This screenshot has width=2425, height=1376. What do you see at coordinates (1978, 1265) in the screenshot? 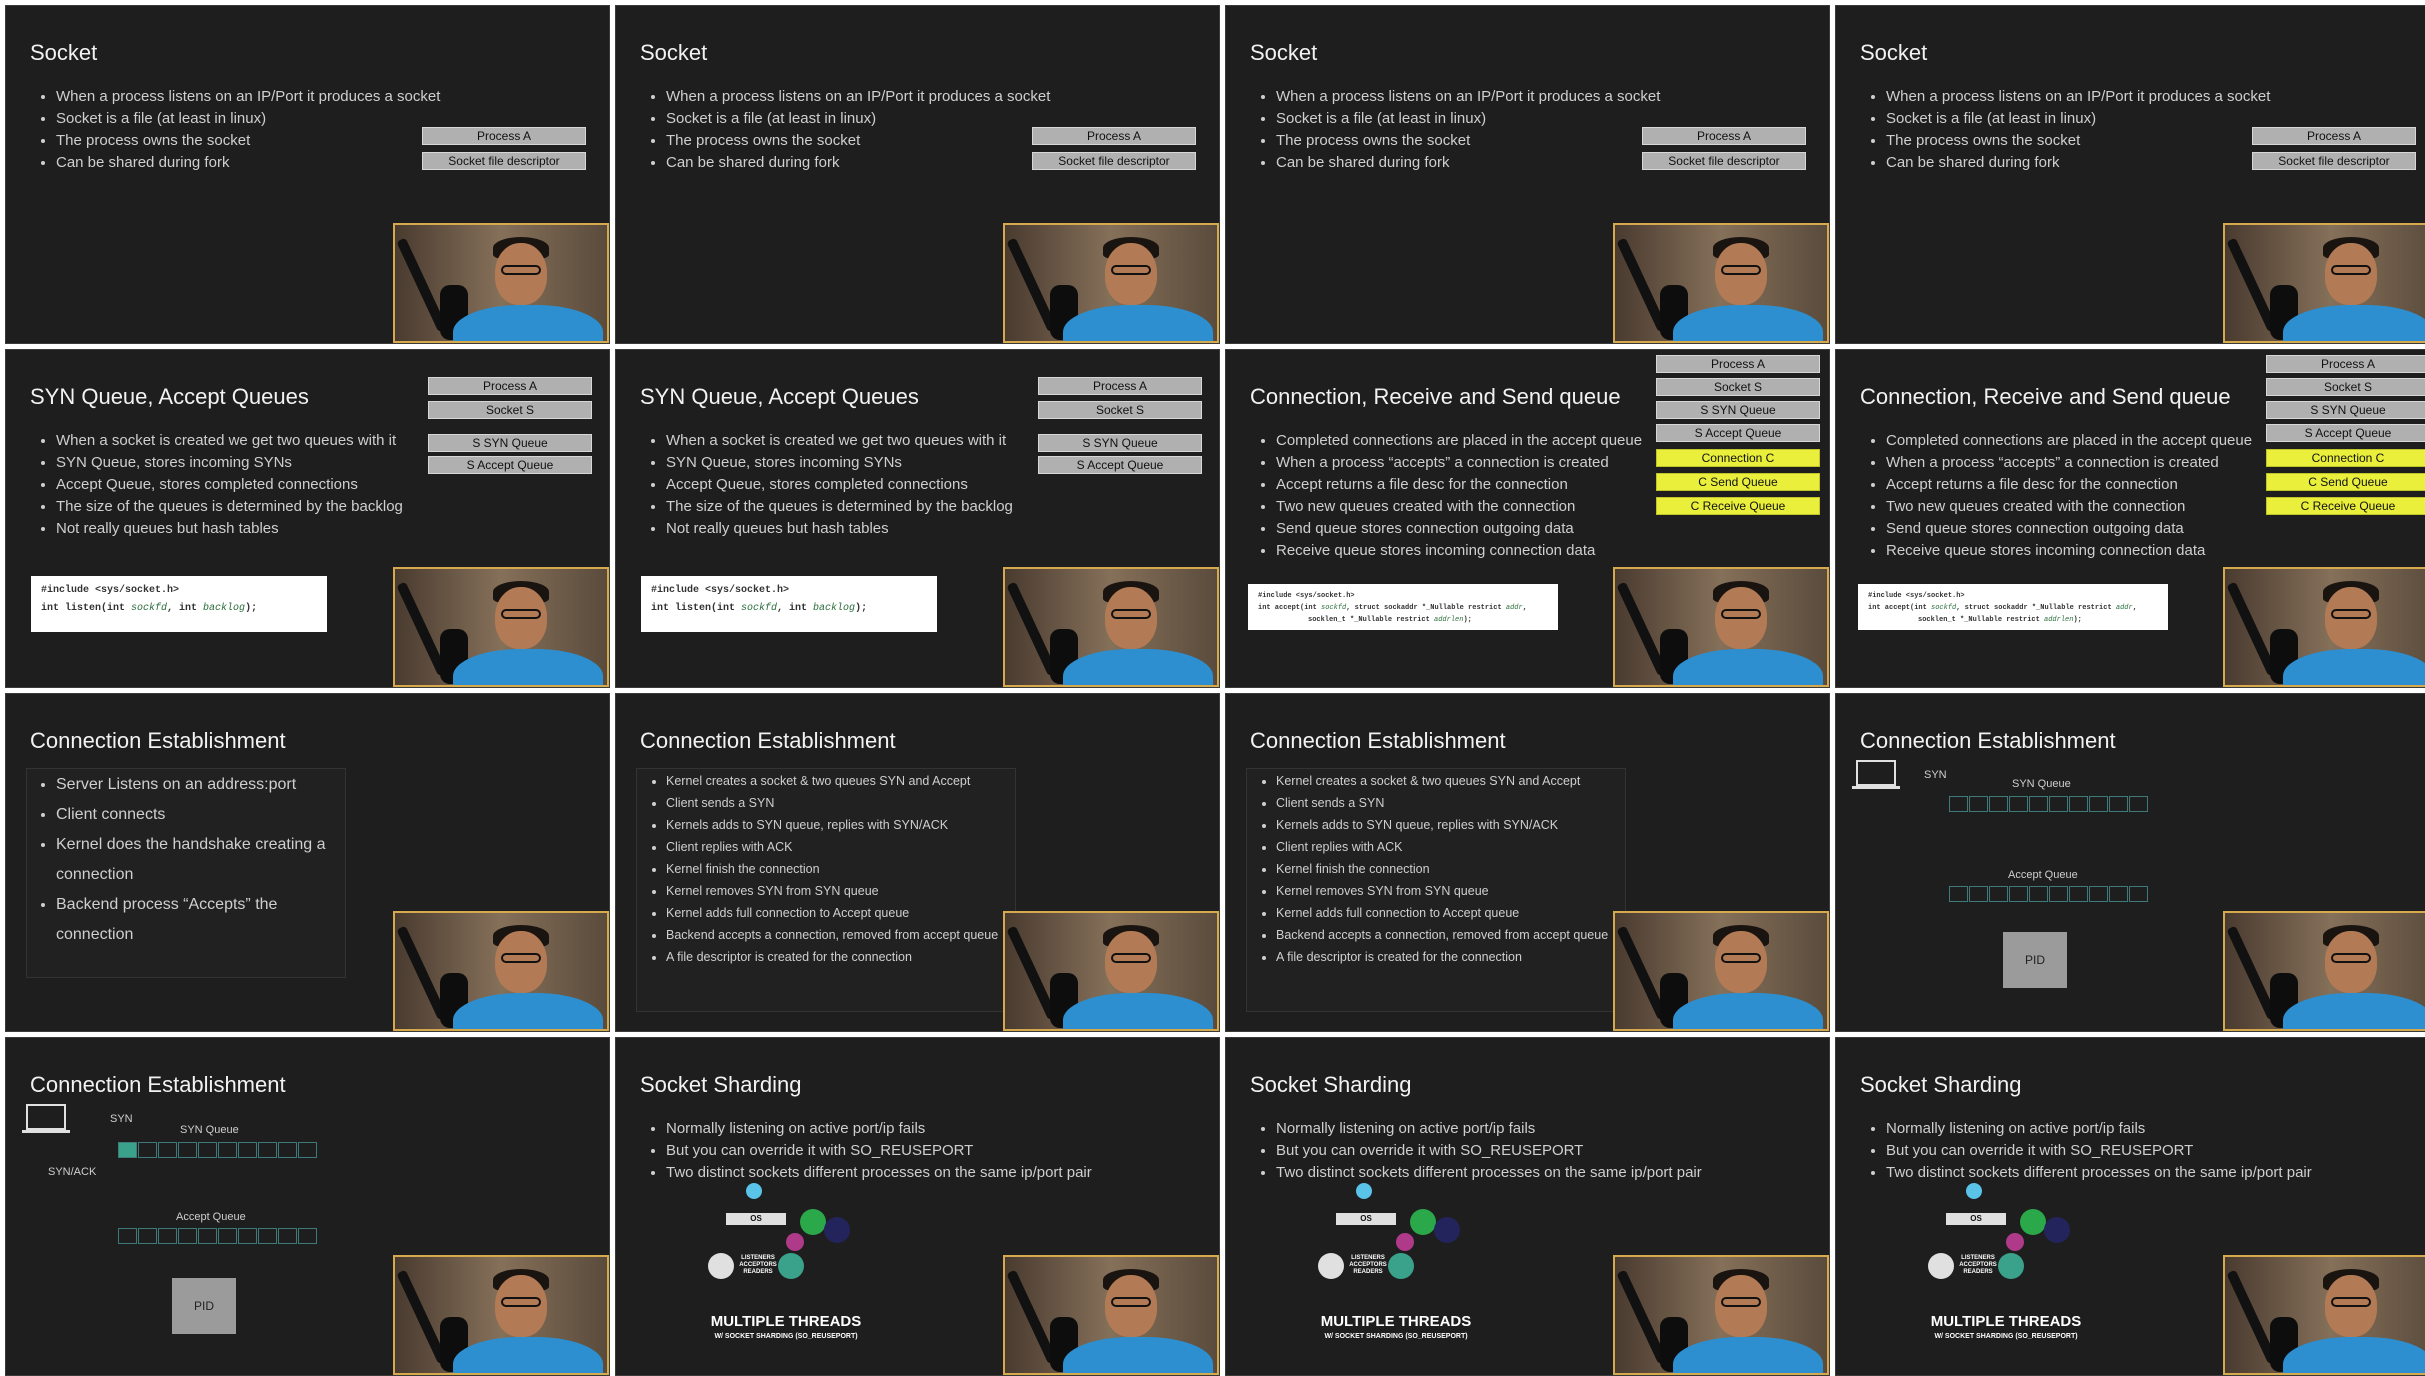
I see `listeners-label: LISTENERS ACCEPTORS READERS` at bounding box center [1978, 1265].